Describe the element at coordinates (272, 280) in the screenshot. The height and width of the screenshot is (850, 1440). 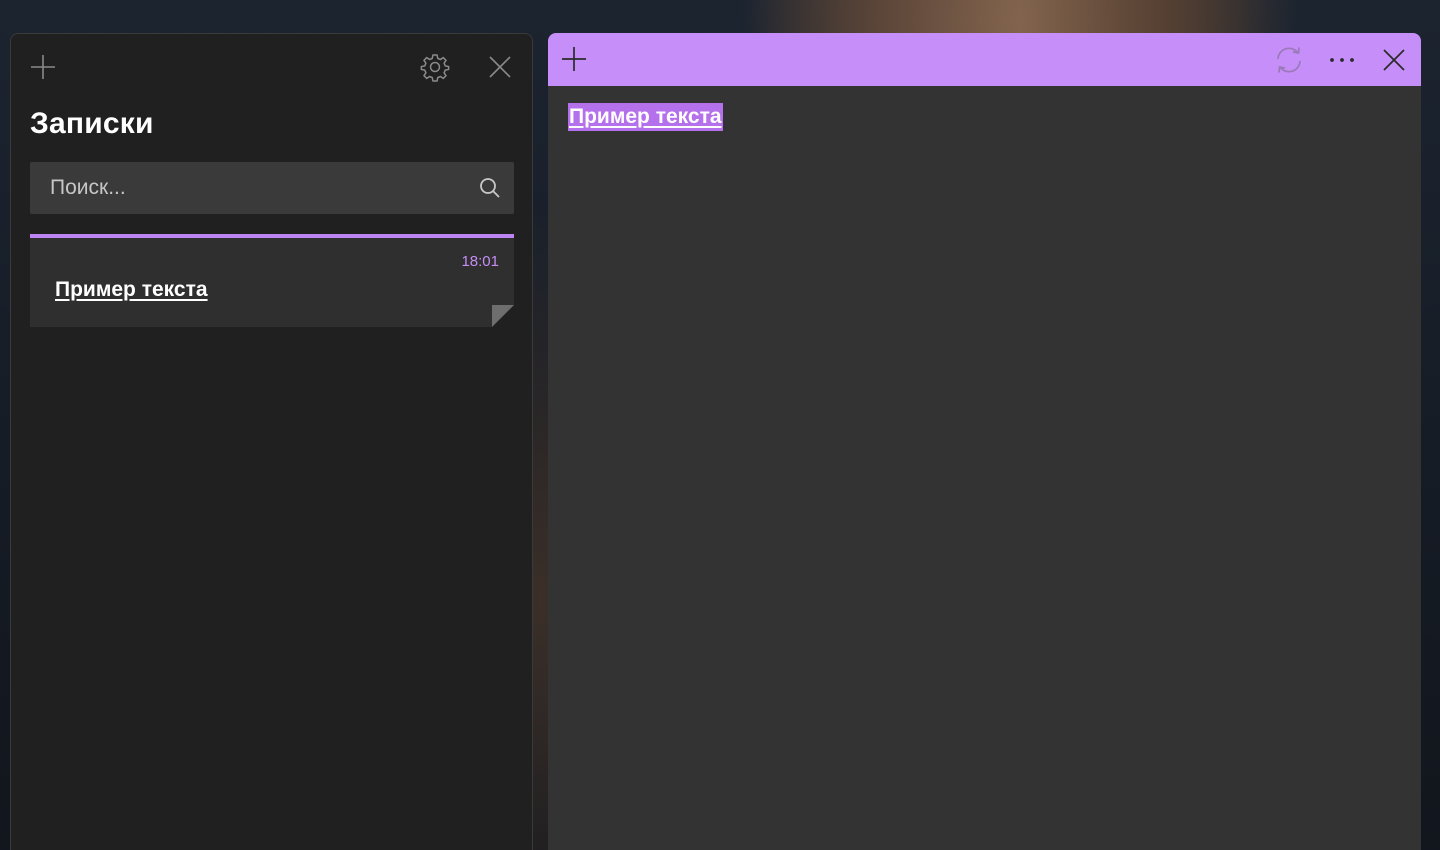
I see `note-card: 18:01 Пример текста` at that location.